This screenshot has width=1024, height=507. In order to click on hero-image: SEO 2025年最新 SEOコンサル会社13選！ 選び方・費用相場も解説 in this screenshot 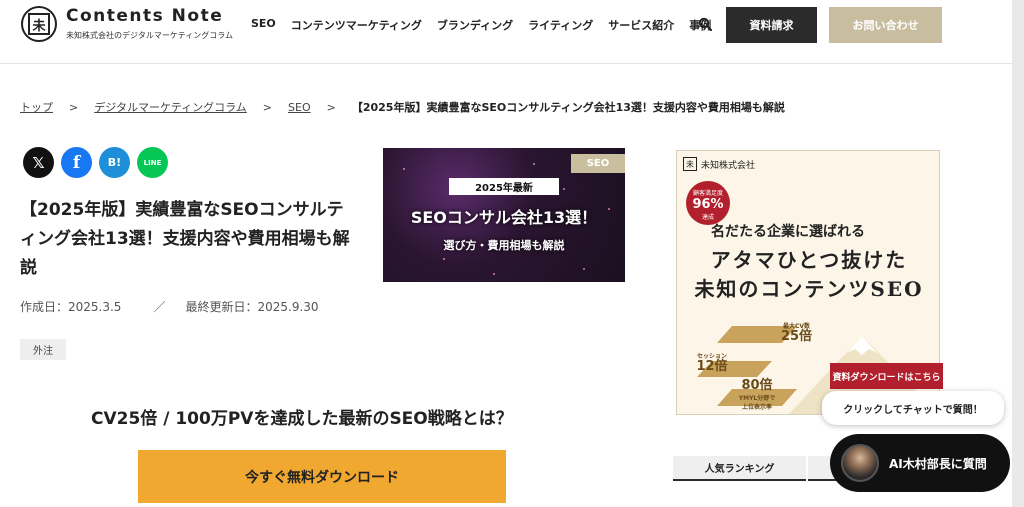, I will do `click(504, 215)`.